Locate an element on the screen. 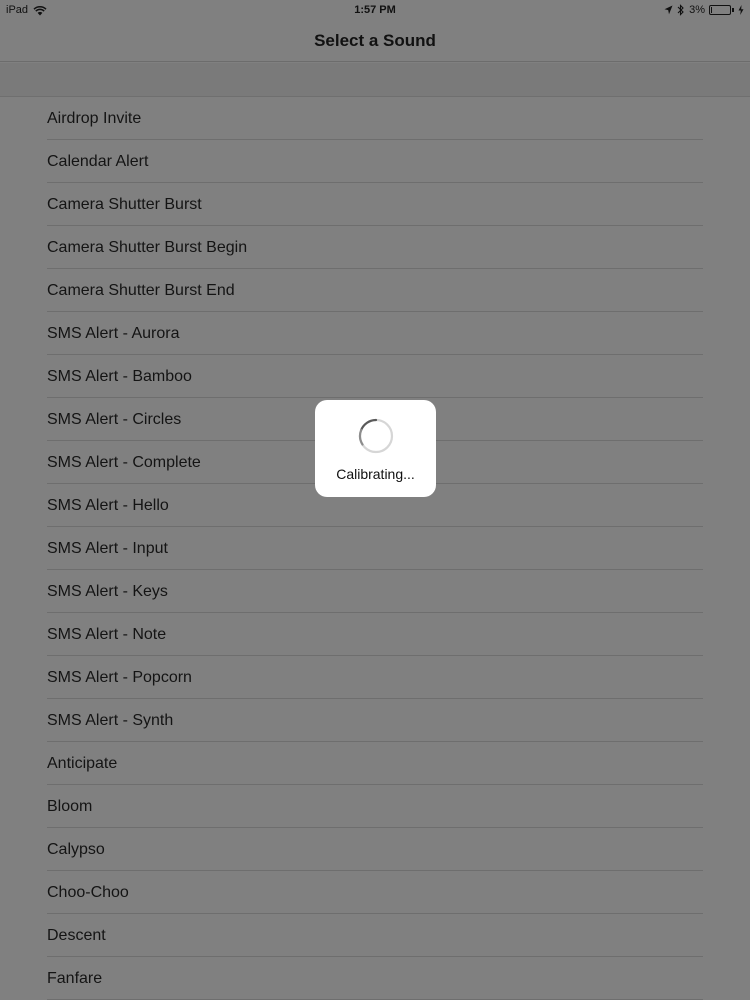 This screenshot has height=1000, width=750. sound-item-camera-shutter-burst: Camera Shutter Burst is located at coordinates (375, 204).